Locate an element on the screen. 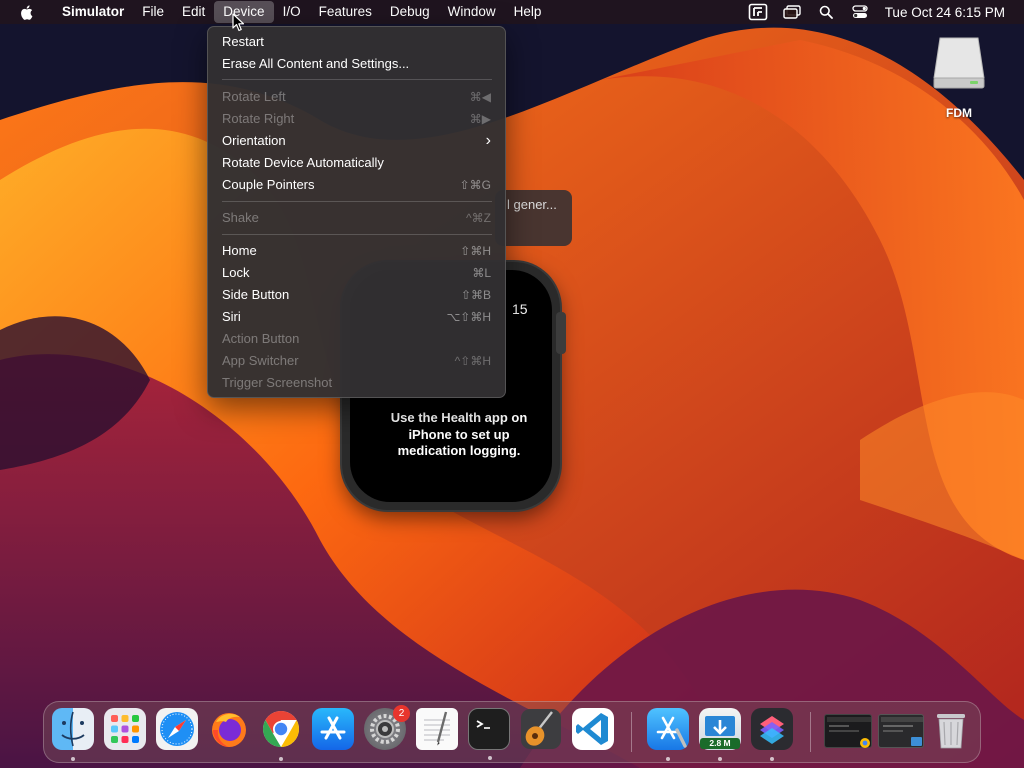  chrome-icon is located at coordinates (281, 734).